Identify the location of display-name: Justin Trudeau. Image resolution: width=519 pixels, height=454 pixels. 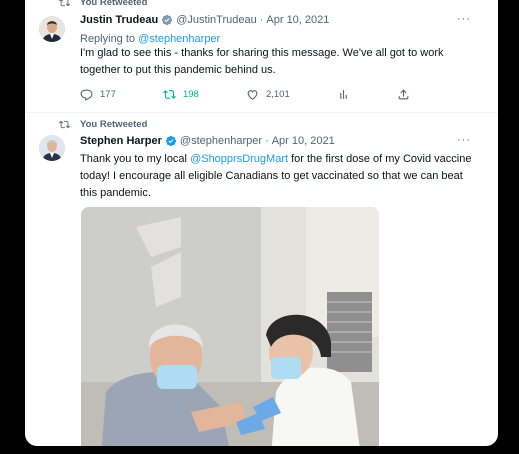
(119, 20).